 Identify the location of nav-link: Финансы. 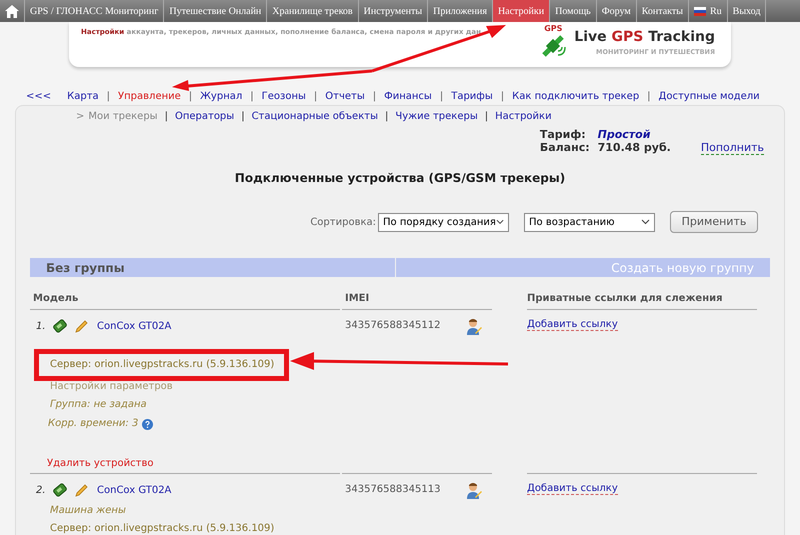
(408, 96).